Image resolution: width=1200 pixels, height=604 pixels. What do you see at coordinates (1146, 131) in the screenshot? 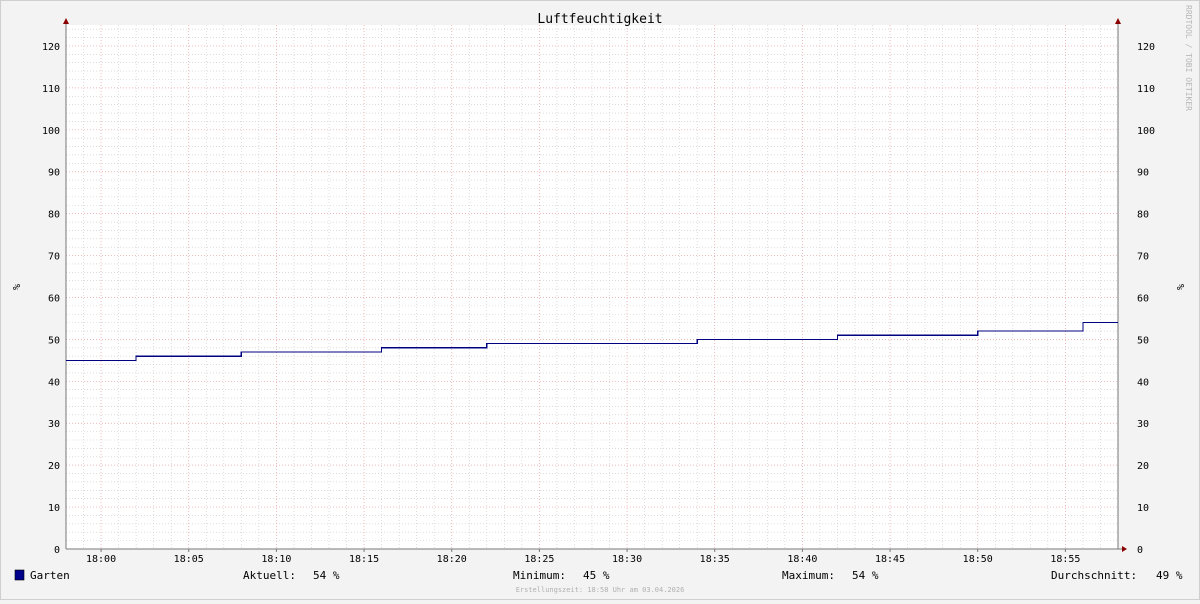
I see `ytick-label-right: 100` at bounding box center [1146, 131].